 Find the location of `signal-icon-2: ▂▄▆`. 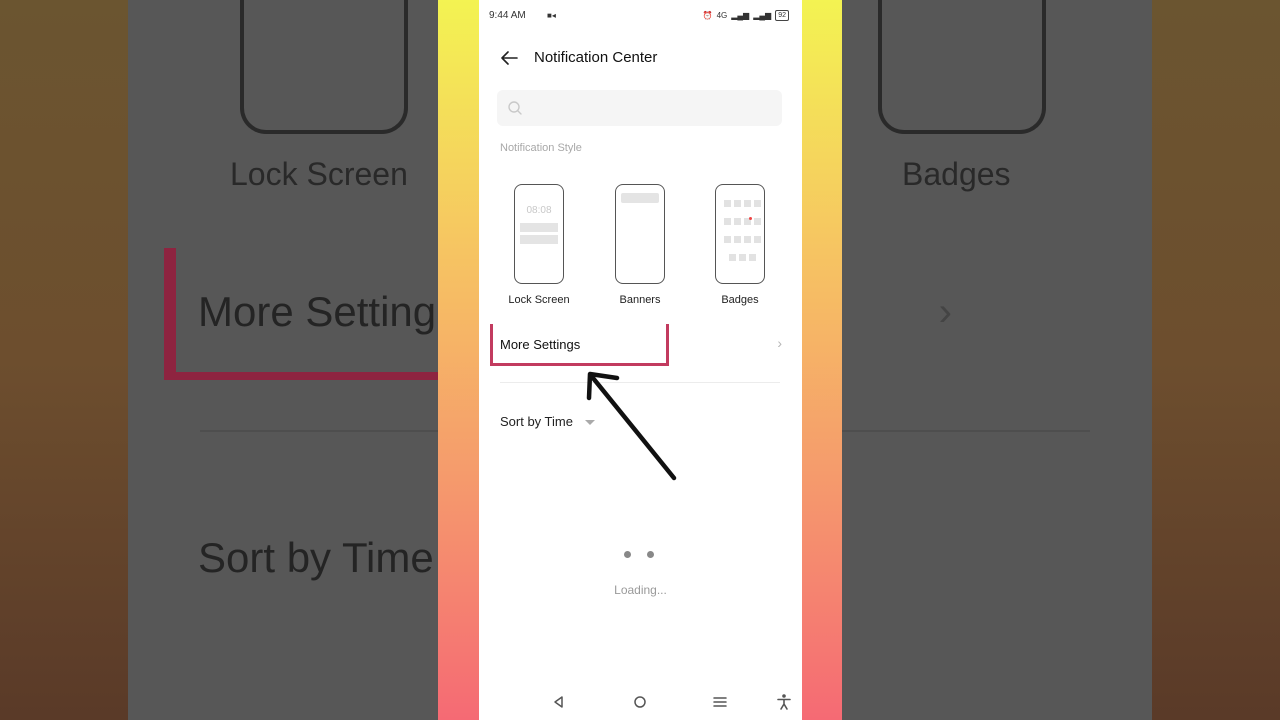

signal-icon-2: ▂▄▆ is located at coordinates (762, 15).